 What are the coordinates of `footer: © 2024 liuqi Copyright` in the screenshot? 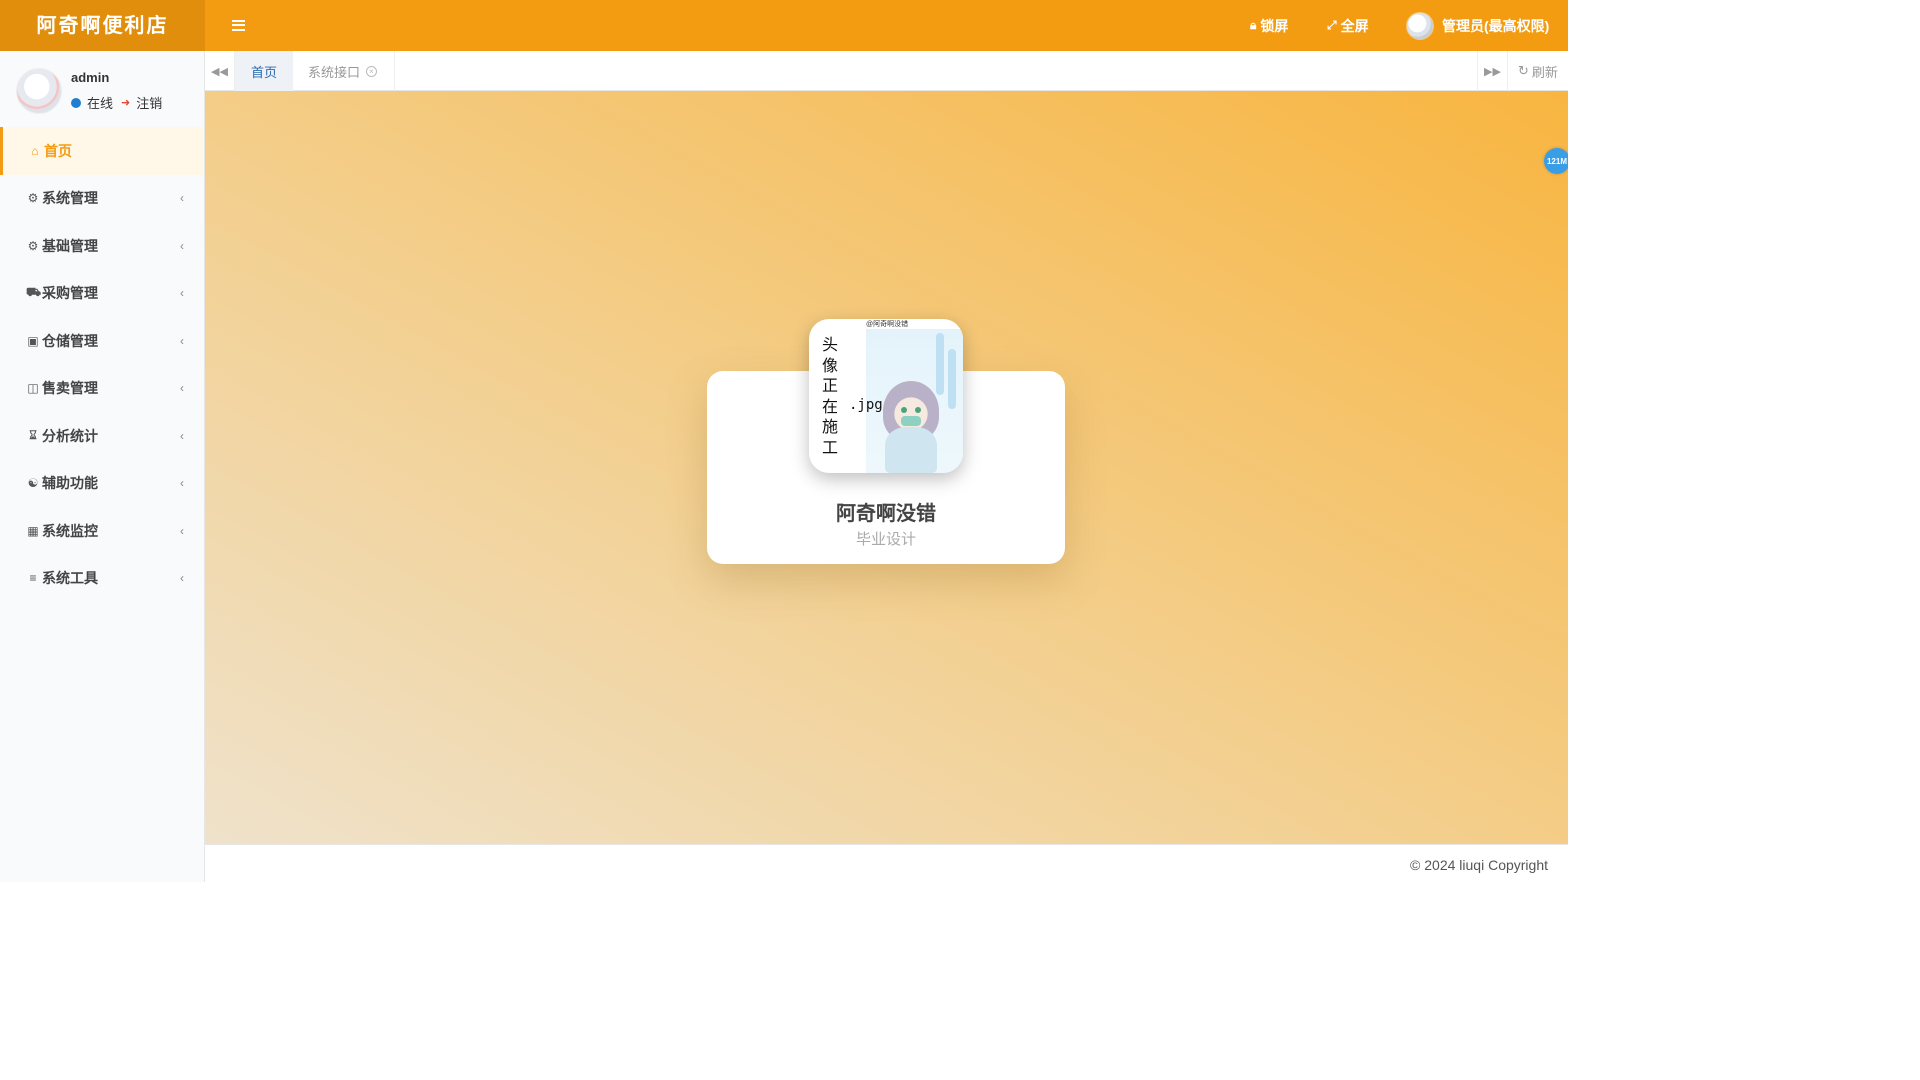 It's located at (886, 863).